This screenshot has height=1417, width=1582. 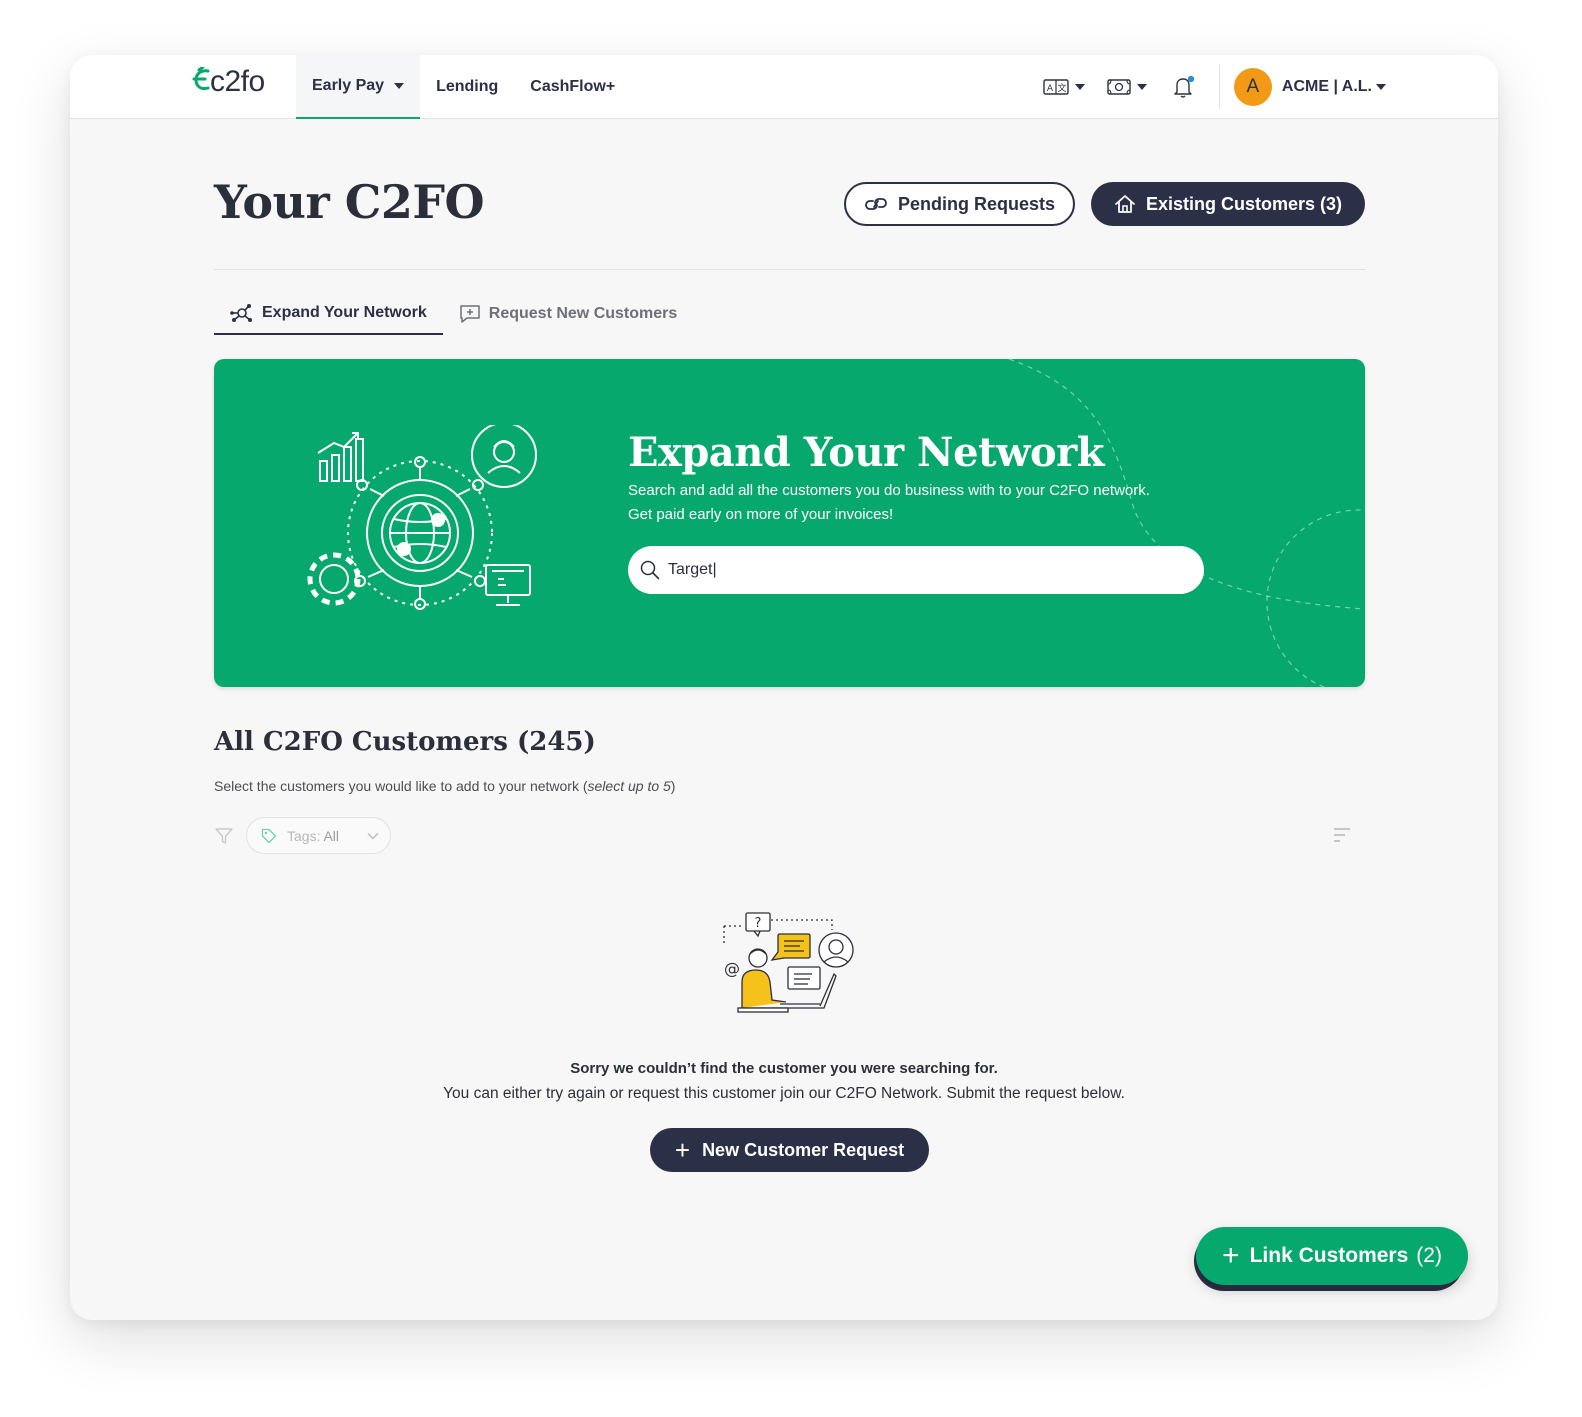 I want to click on tab-expand-your-network: Expand Your Network, so click(x=328, y=314).